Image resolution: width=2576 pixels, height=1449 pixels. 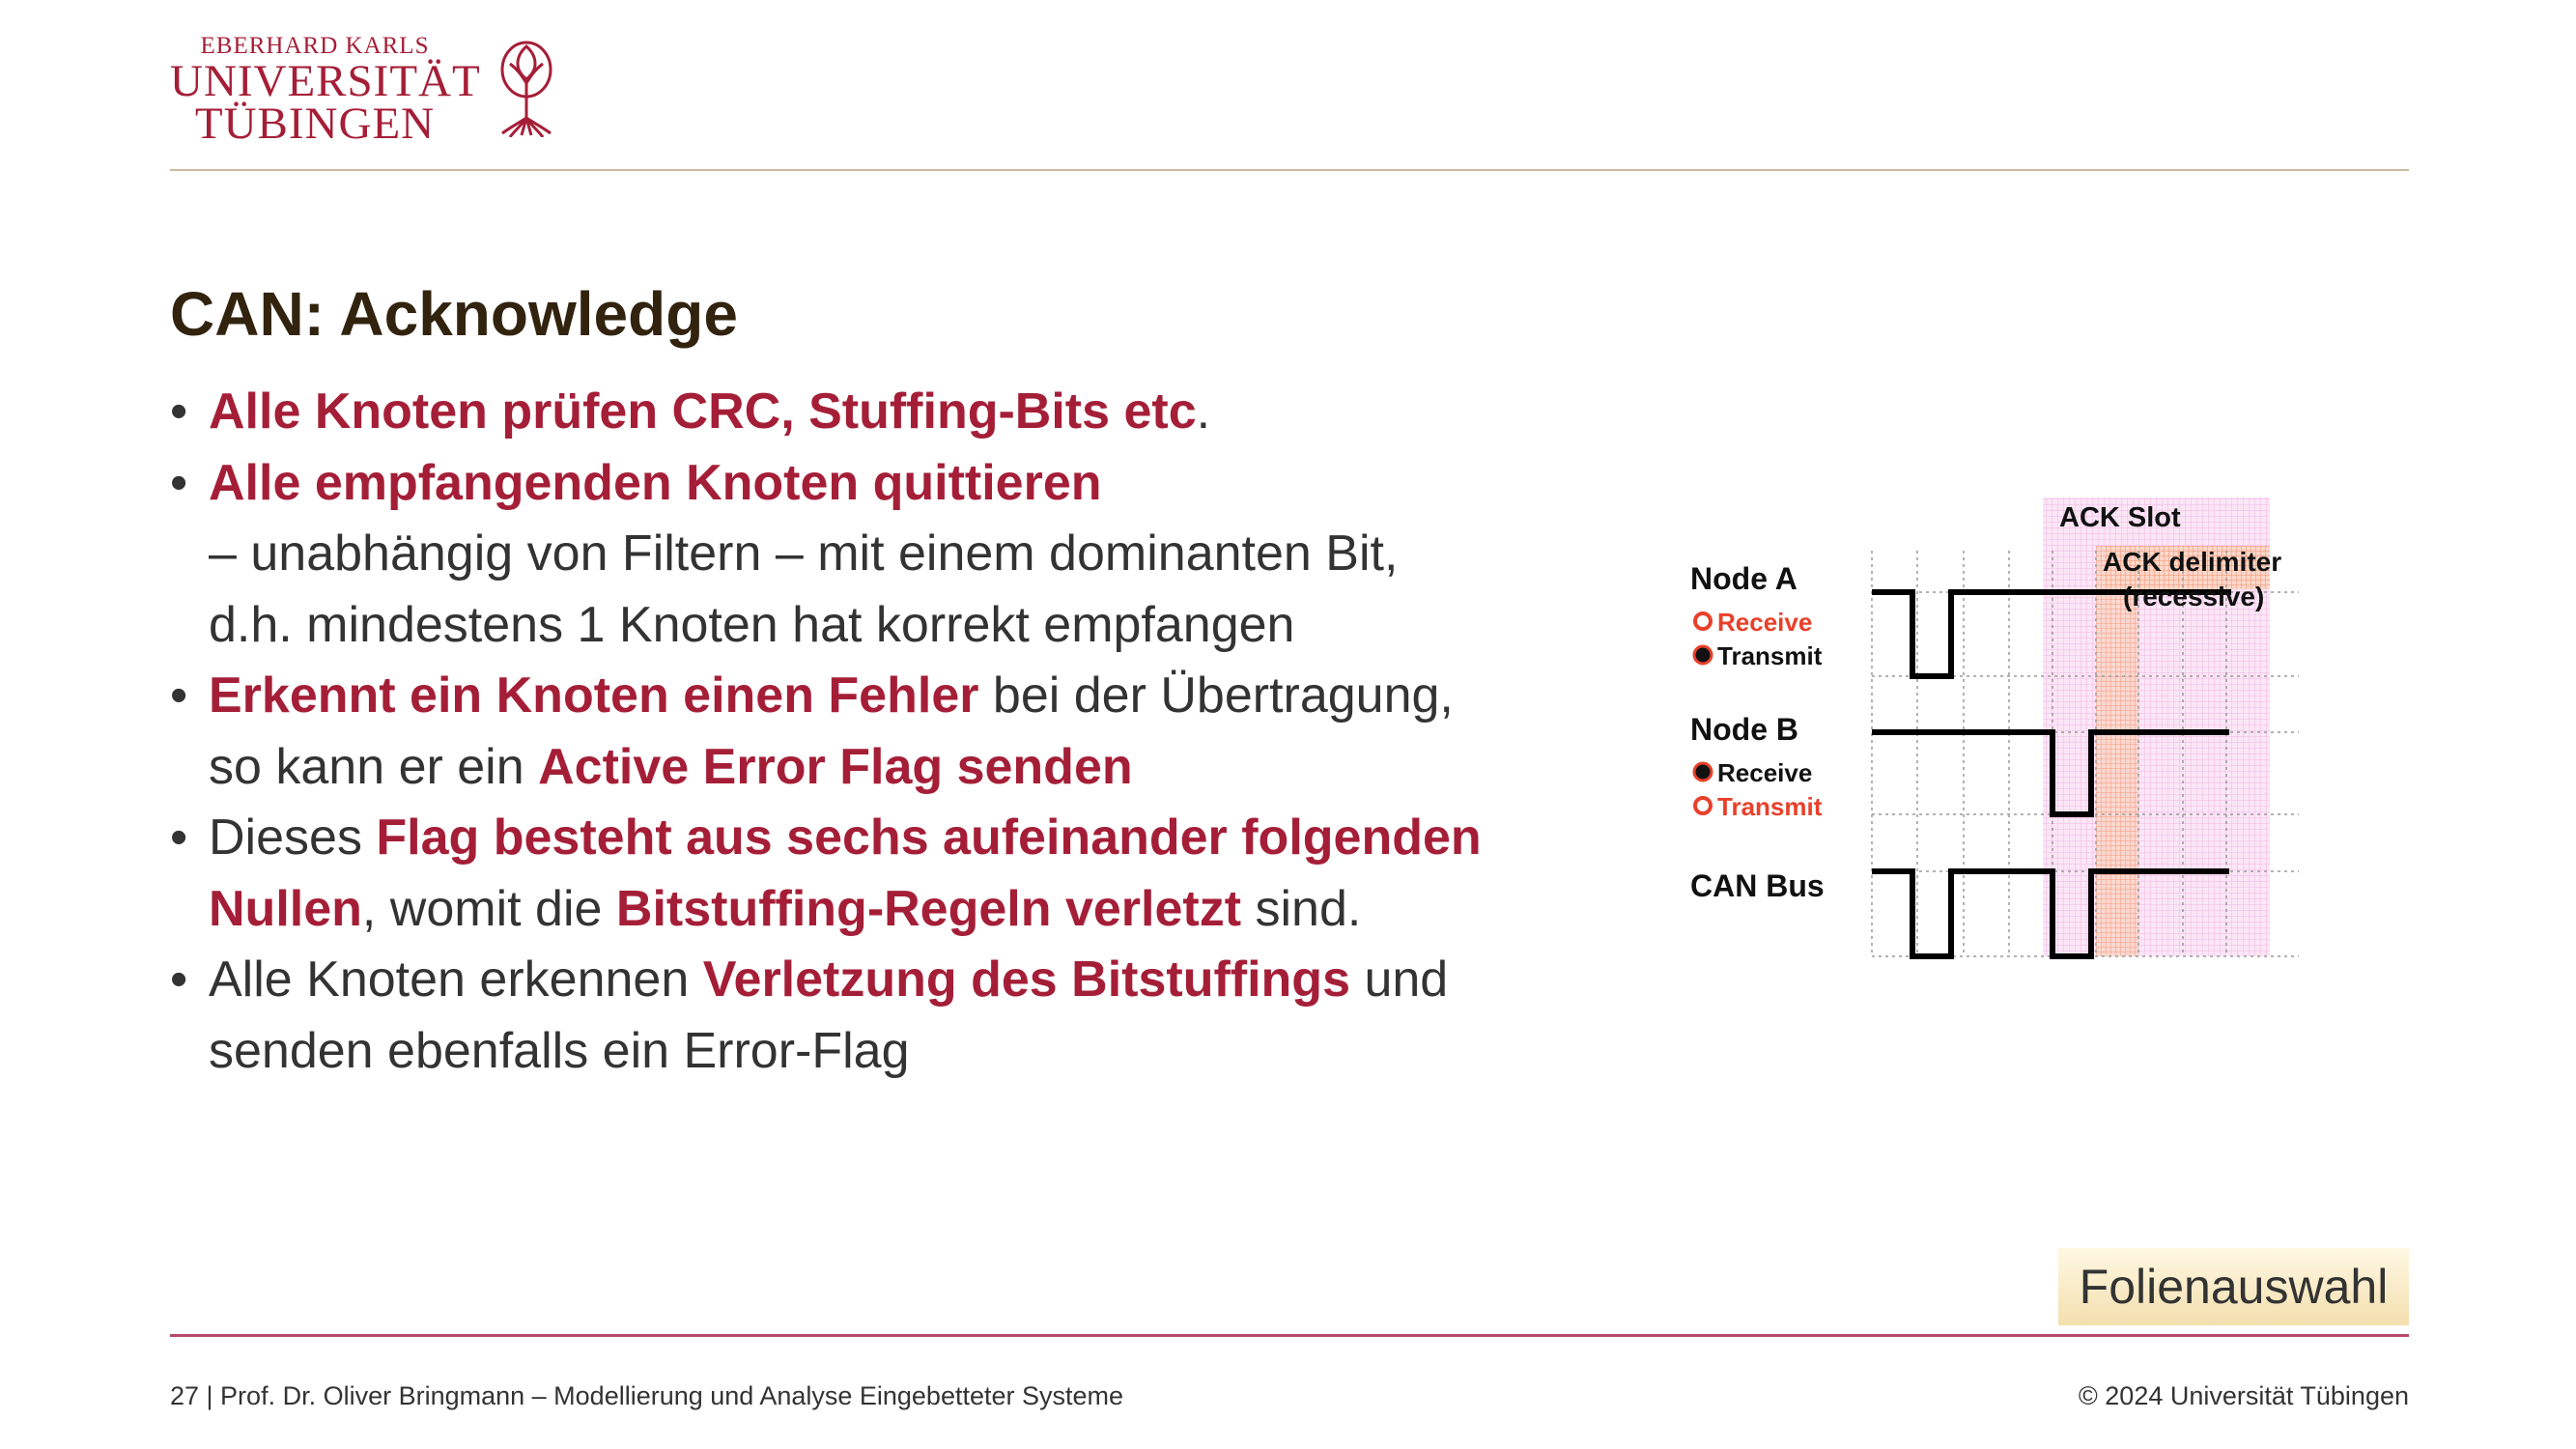 What do you see at coordinates (488, 908) in the screenshot?
I see `bullet-text: , womit die` at bounding box center [488, 908].